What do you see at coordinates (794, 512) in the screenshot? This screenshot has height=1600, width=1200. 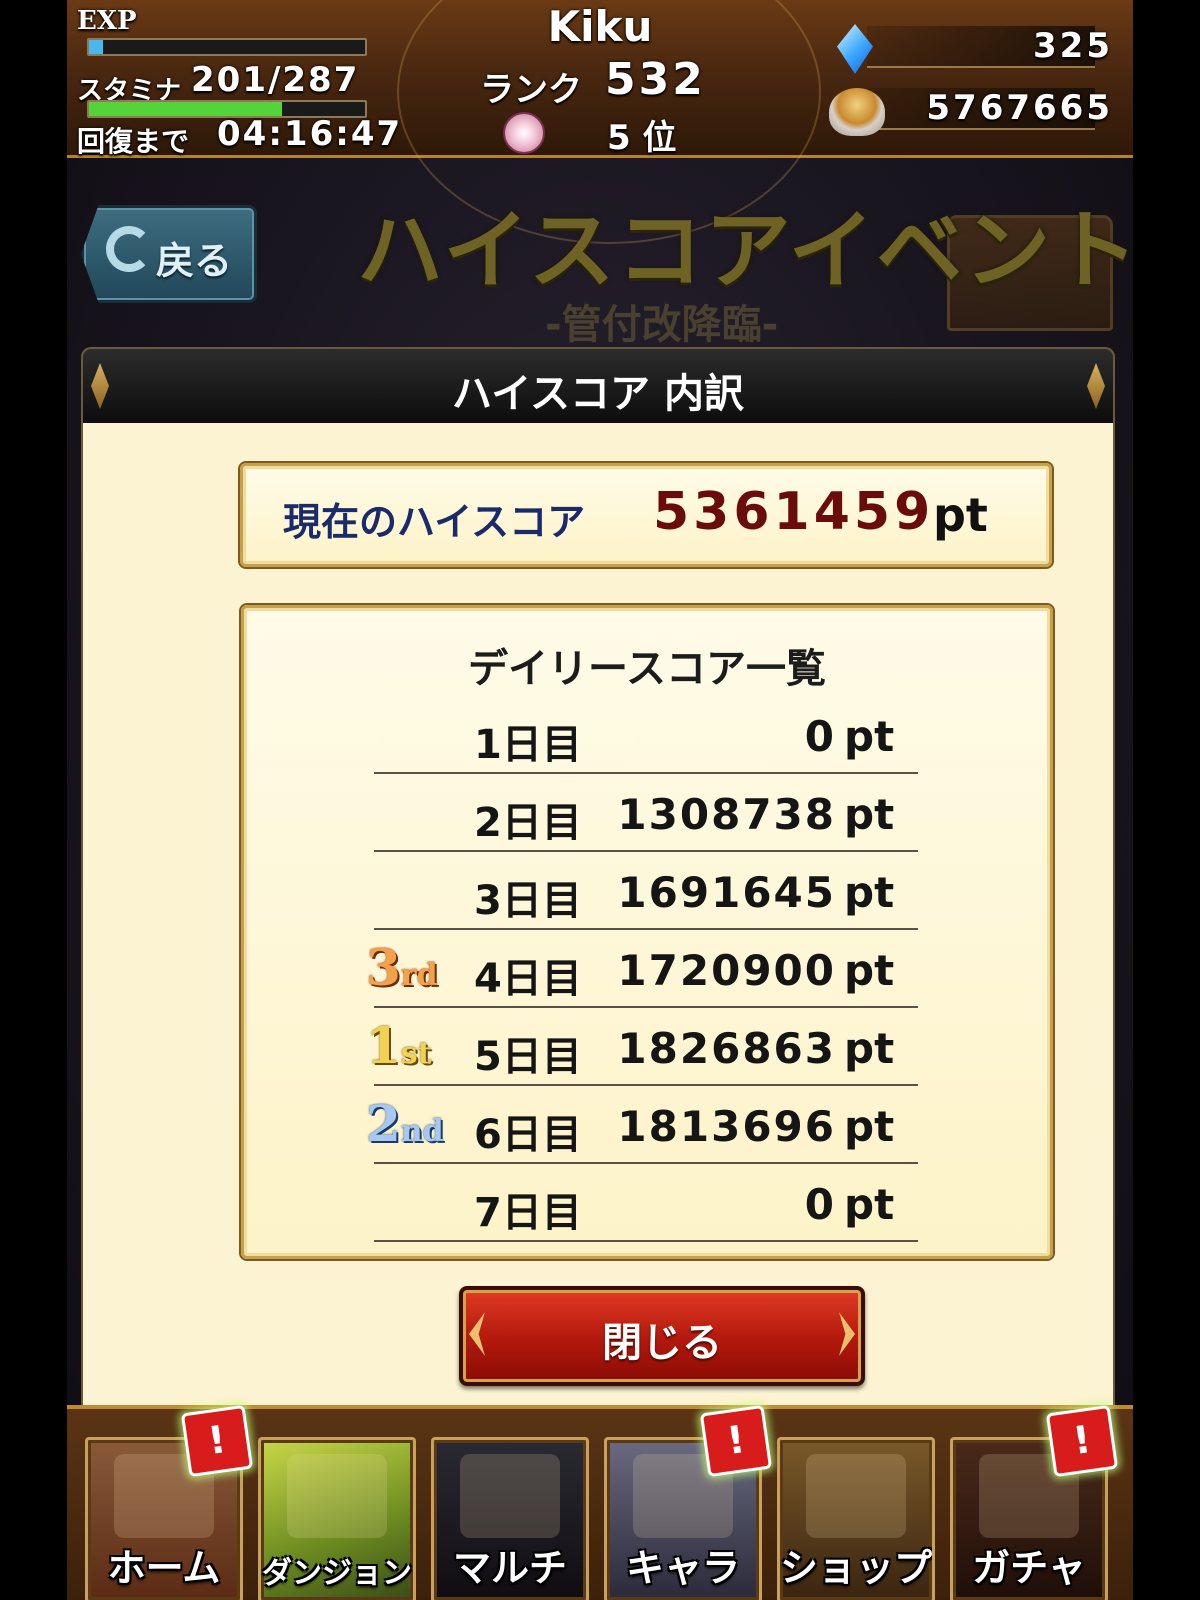 I see `current-highscore-value: 5361459` at bounding box center [794, 512].